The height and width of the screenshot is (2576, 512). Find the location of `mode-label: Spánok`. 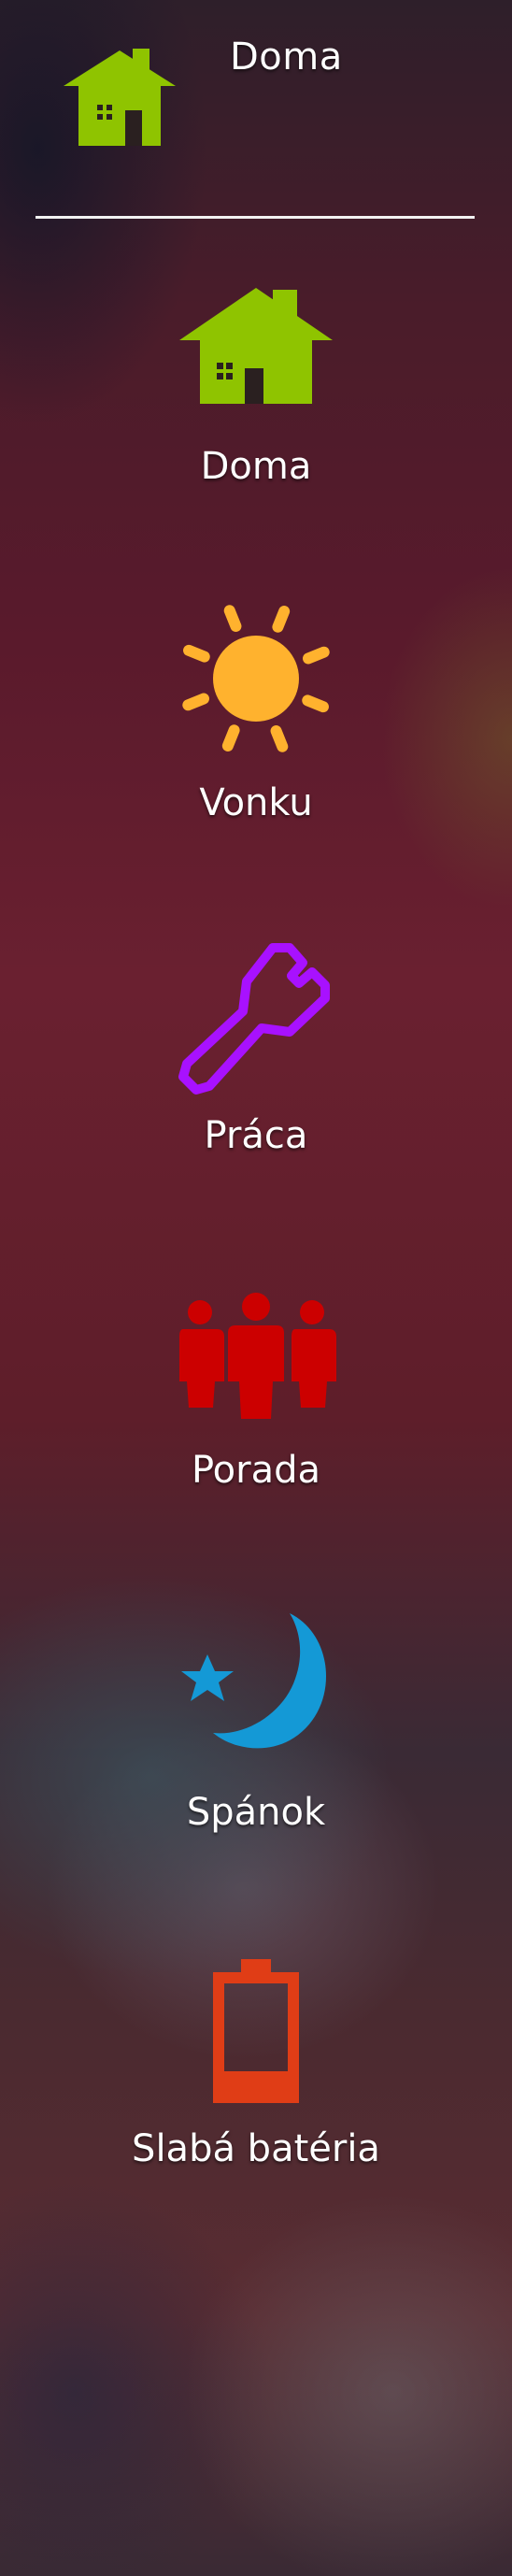

mode-label: Spánok is located at coordinates (256, 1812).